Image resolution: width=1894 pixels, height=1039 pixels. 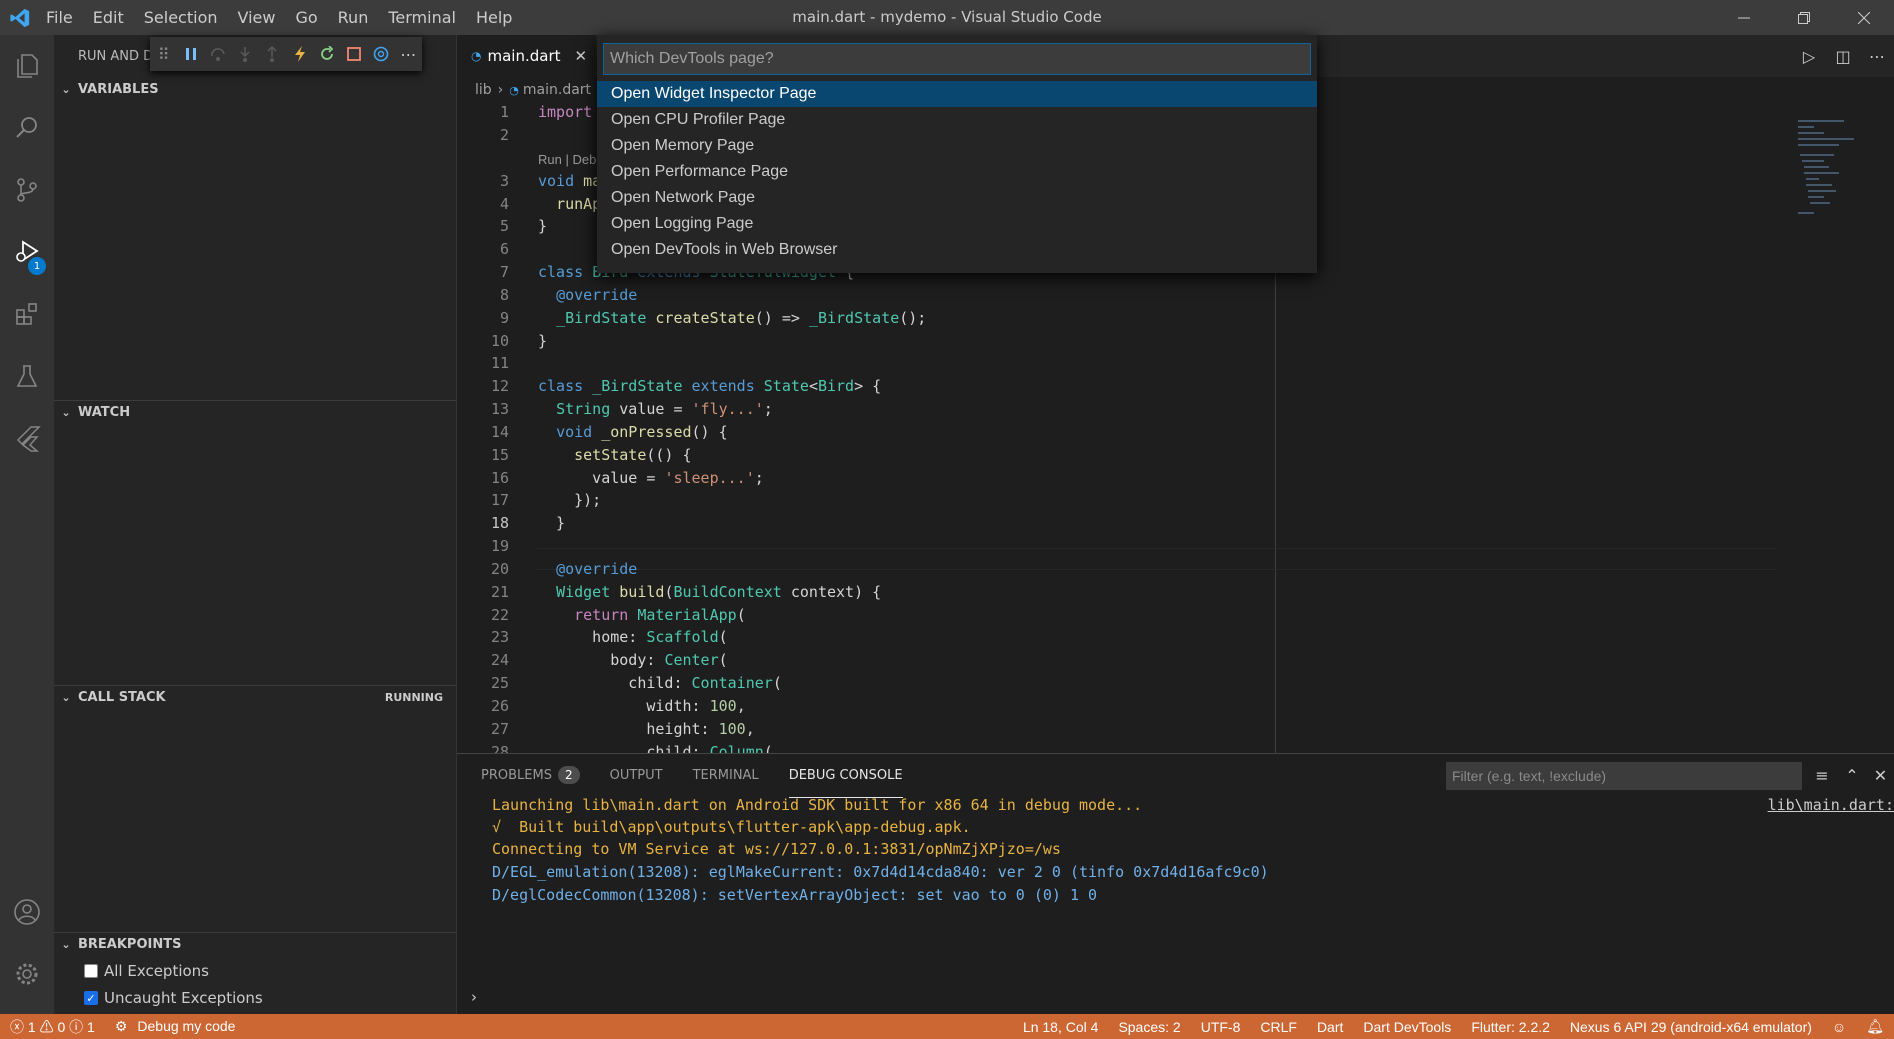 I want to click on breakpoint-all-exceptions: All Exceptions, so click(x=146, y=971).